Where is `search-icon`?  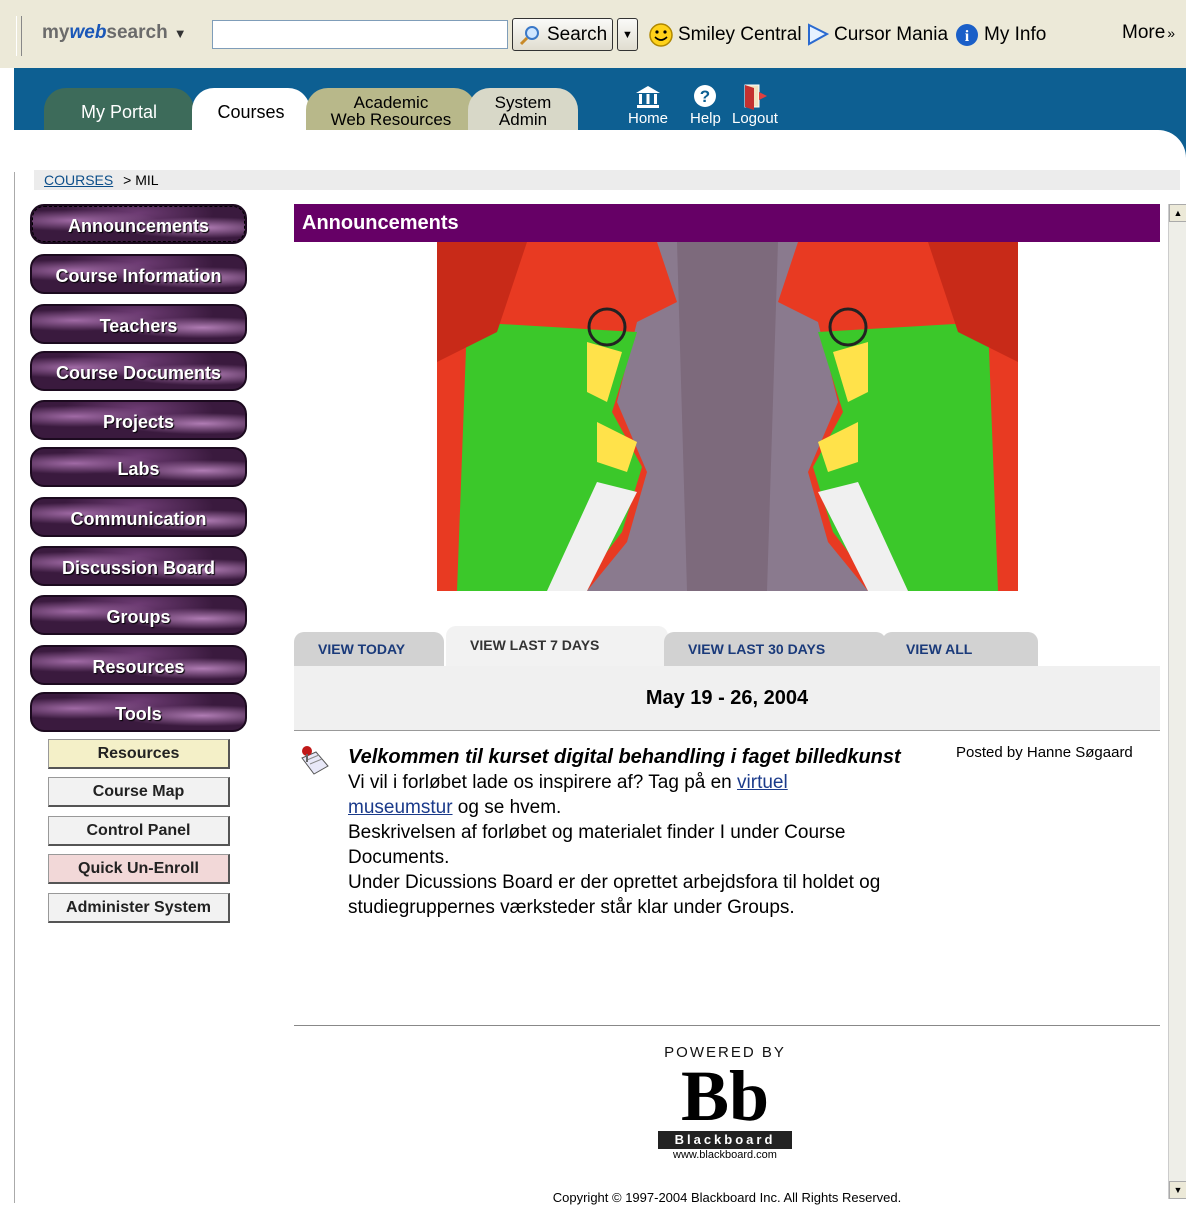 search-icon is located at coordinates (530, 35).